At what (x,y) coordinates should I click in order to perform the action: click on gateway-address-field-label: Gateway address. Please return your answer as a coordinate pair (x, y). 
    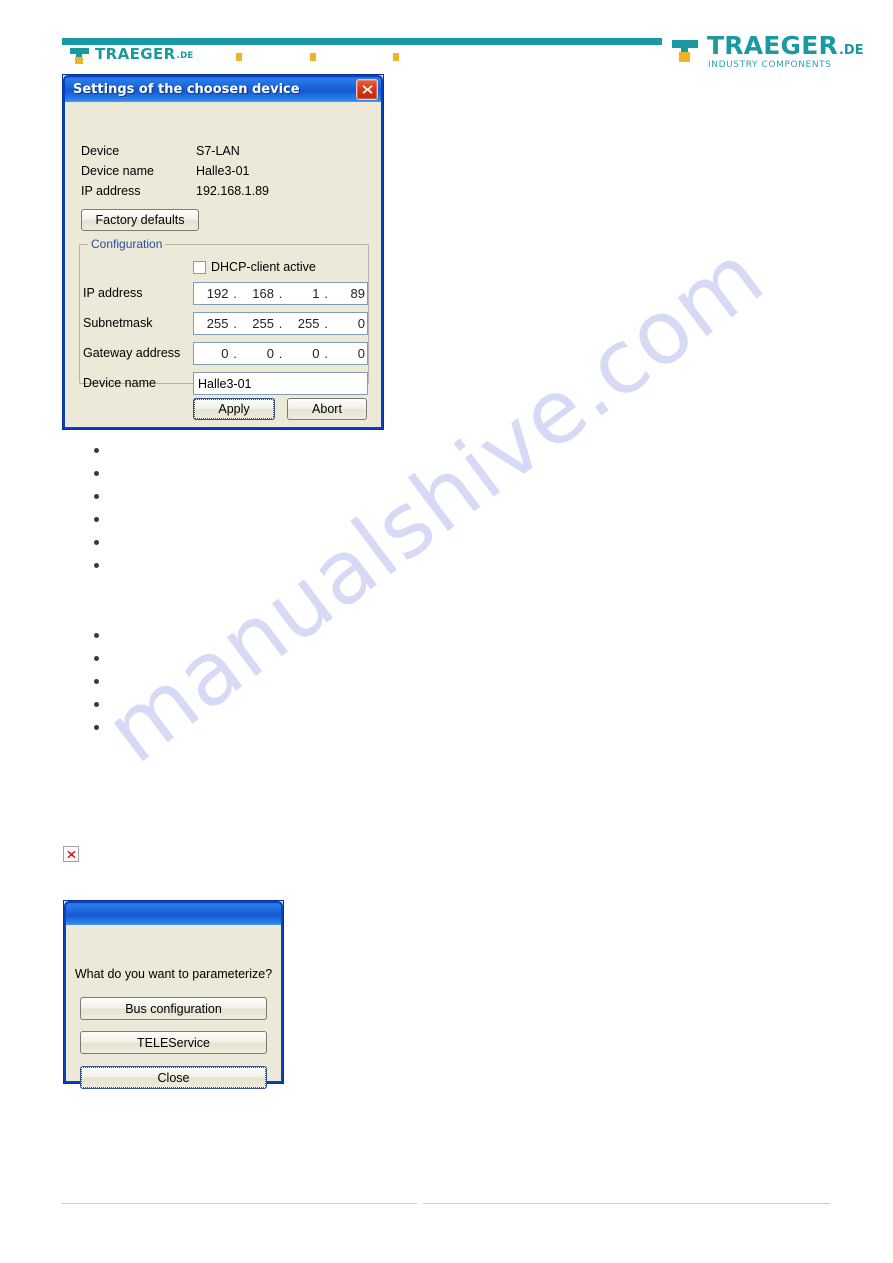
    Looking at the image, I should click on (132, 353).